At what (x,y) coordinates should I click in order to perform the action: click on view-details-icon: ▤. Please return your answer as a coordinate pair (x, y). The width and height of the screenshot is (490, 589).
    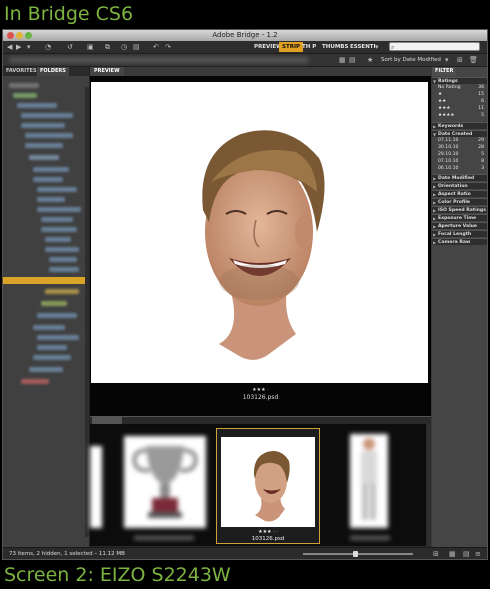
    Looking at the image, I should click on (466, 553).